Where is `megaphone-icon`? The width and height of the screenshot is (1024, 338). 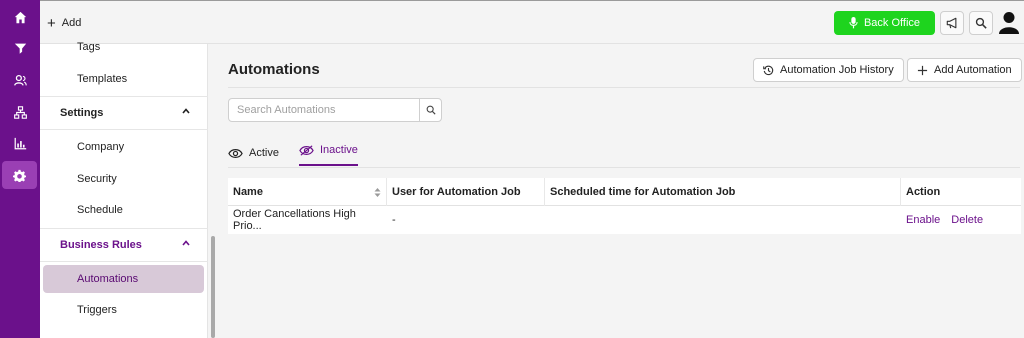 megaphone-icon is located at coordinates (951, 23).